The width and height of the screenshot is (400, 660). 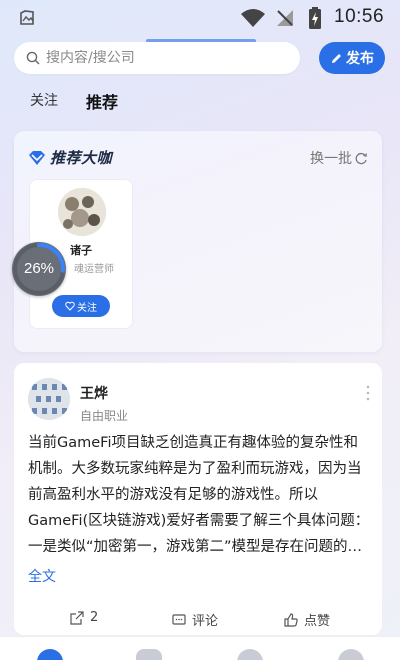 What do you see at coordinates (205, 621) in the screenshot?
I see `comment-label: 评论` at bounding box center [205, 621].